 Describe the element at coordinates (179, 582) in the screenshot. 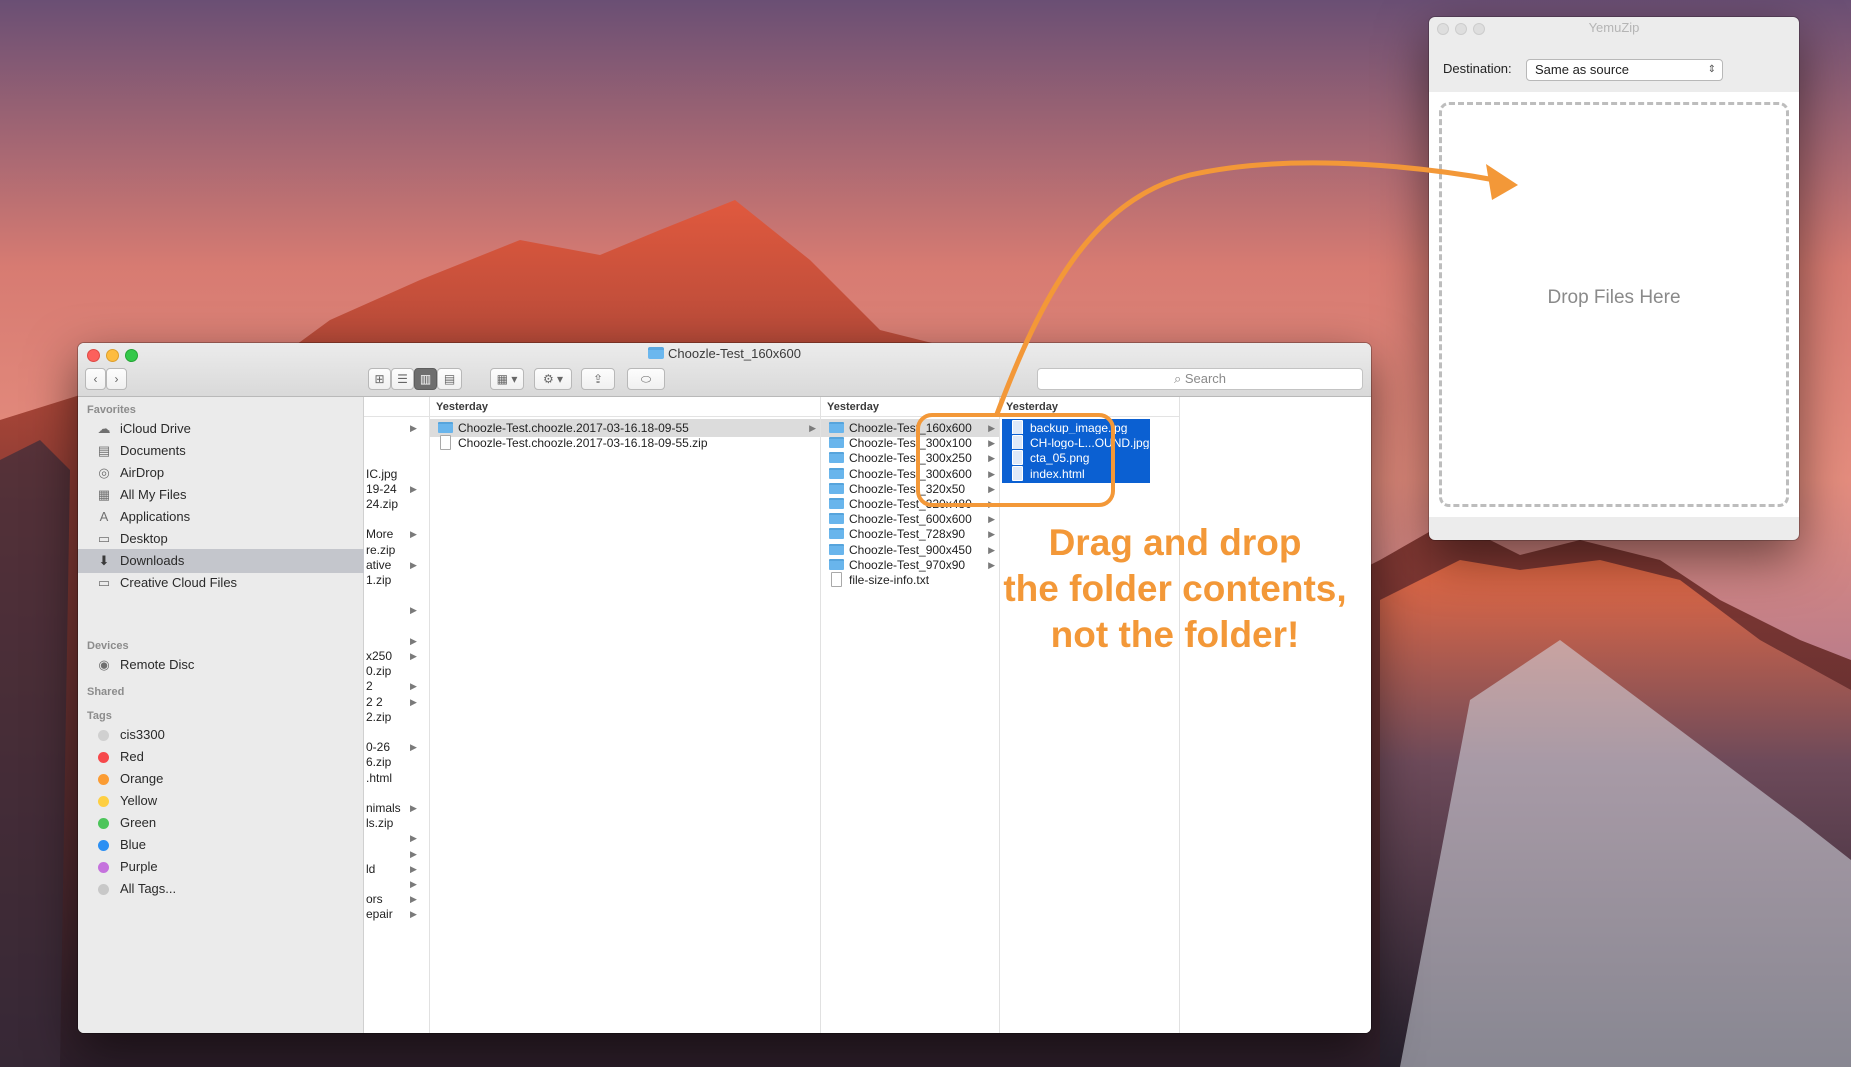

I see `sidebar-item-label: Creative Cloud Files` at that location.